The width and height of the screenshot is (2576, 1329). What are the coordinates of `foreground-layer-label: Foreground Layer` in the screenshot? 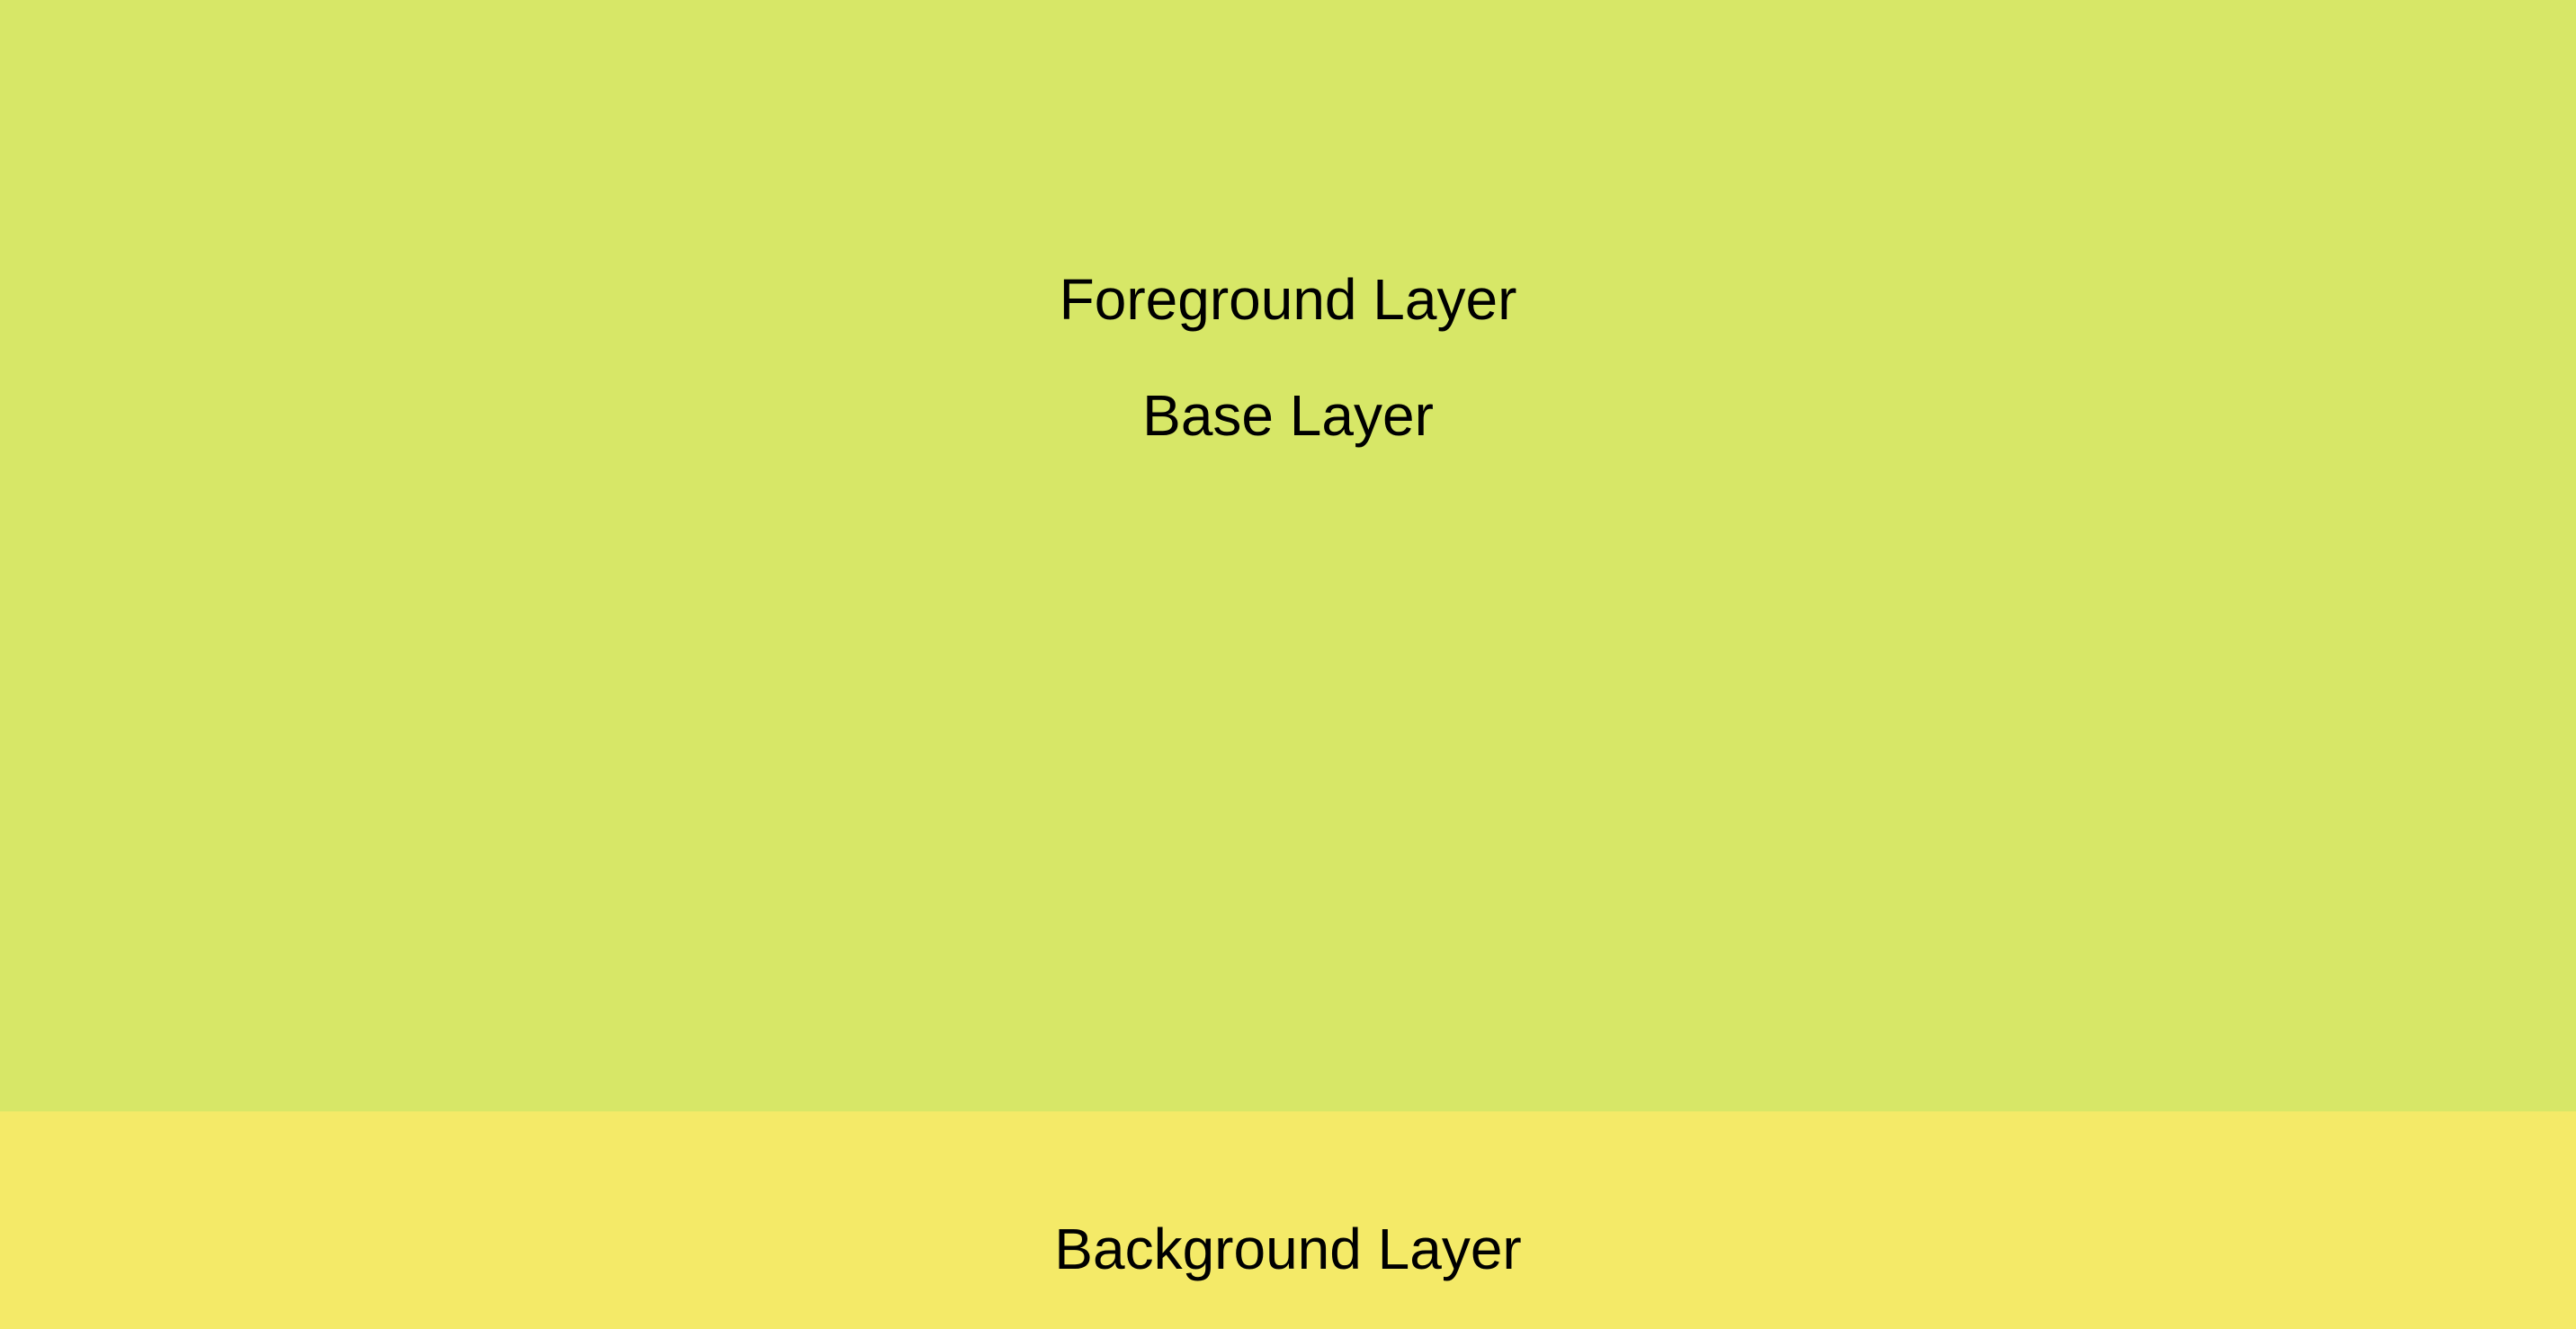 It's located at (1288, 300).